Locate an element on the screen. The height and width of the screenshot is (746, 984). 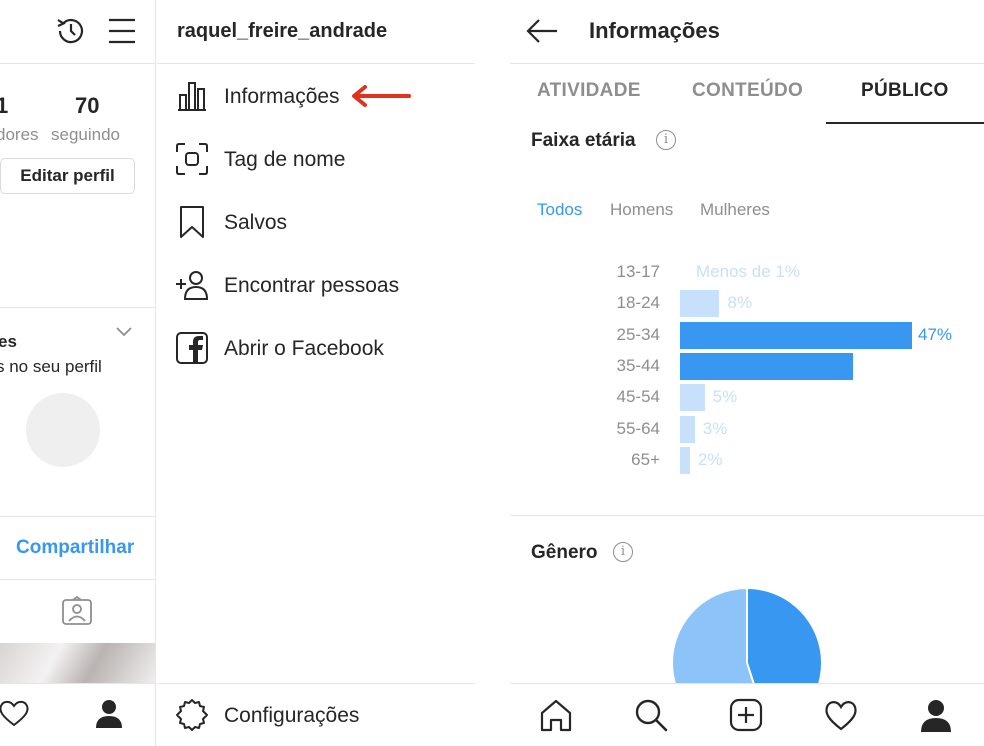
red-arrow-annotation is located at coordinates (381, 96).